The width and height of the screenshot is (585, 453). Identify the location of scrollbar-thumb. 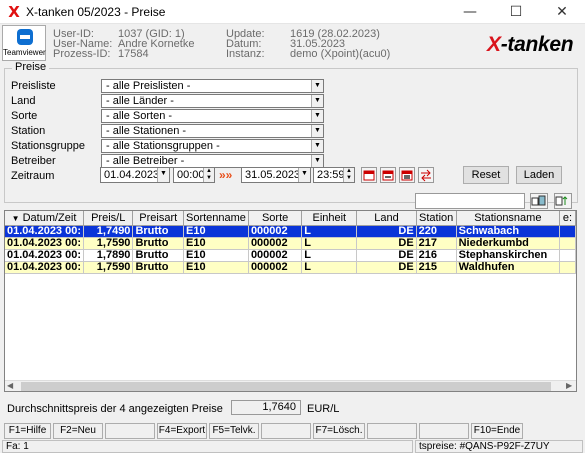
(286, 386).